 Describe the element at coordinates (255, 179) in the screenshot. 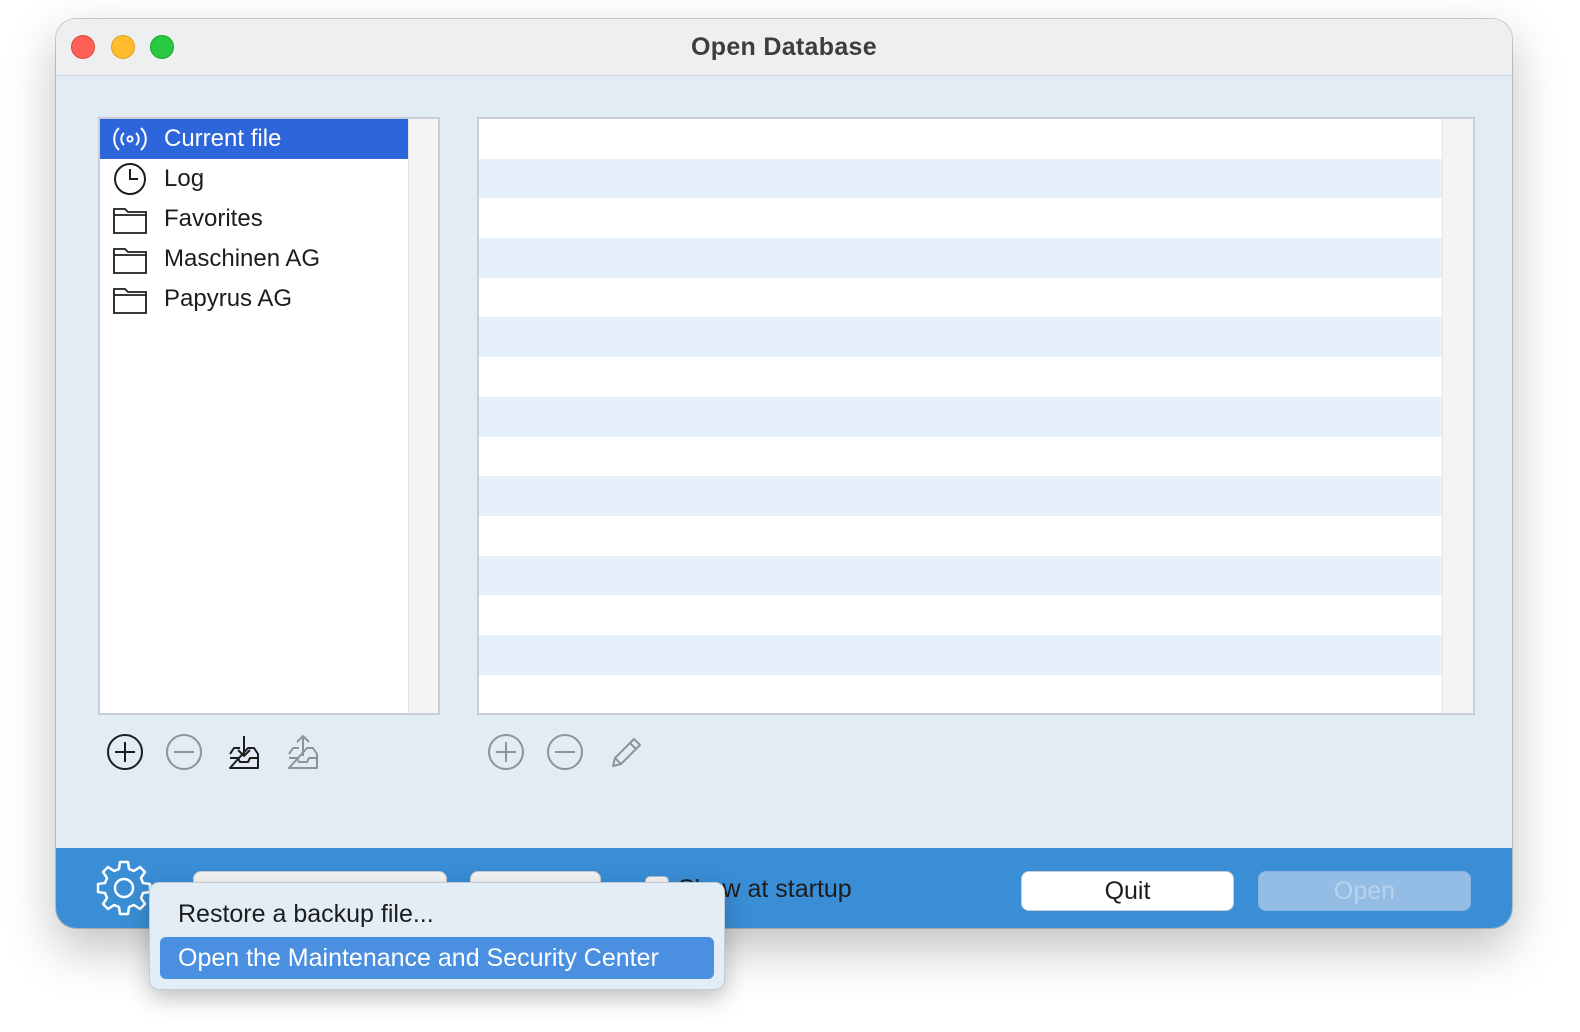

I see `source-item-log: Log` at that location.